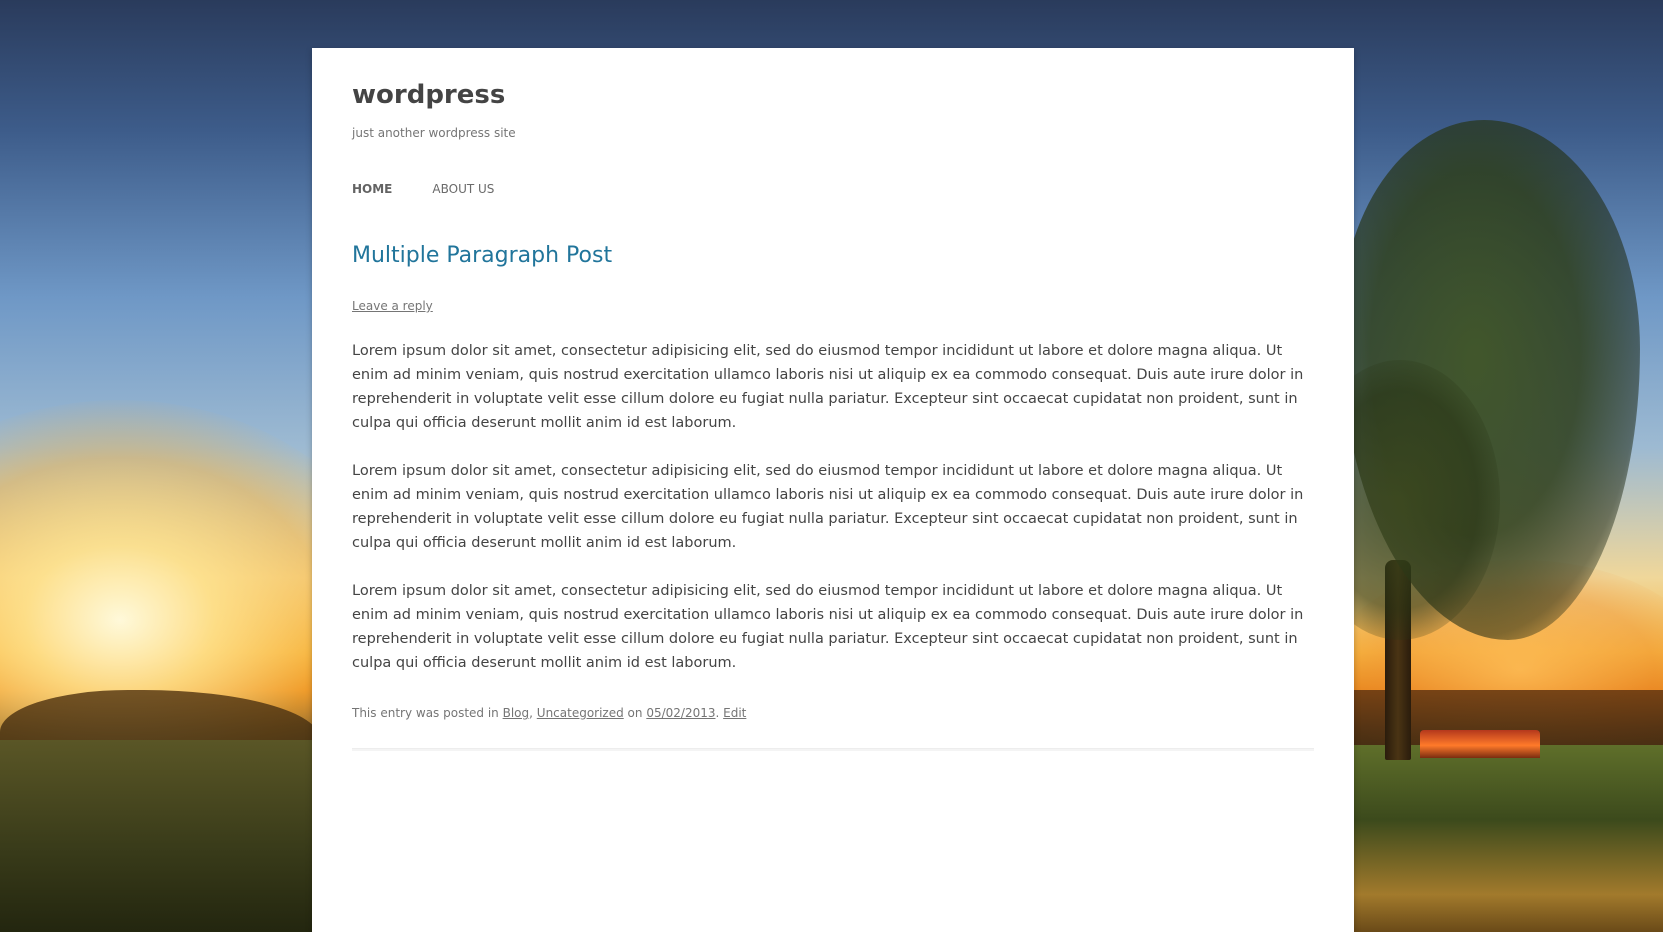 This screenshot has height=932, width=1663. What do you see at coordinates (734, 713) in the screenshot?
I see `edit-post-link: Edit` at bounding box center [734, 713].